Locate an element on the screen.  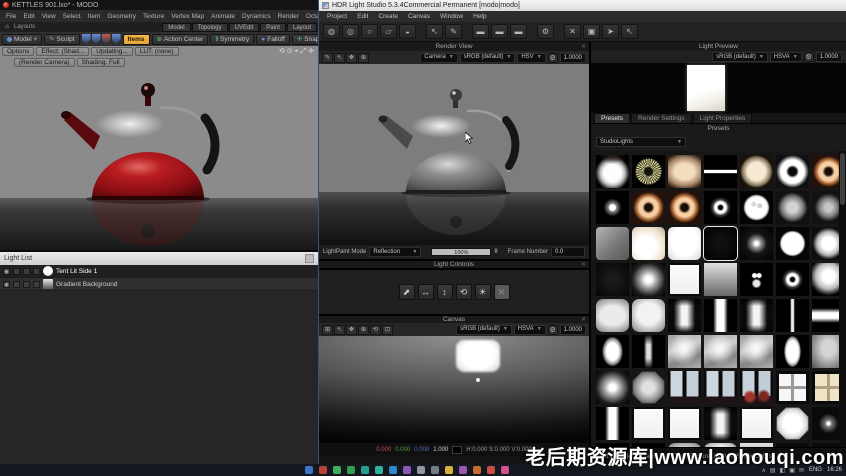
preset-thumbnail-gray-sq is located at coordinates (612, 243).